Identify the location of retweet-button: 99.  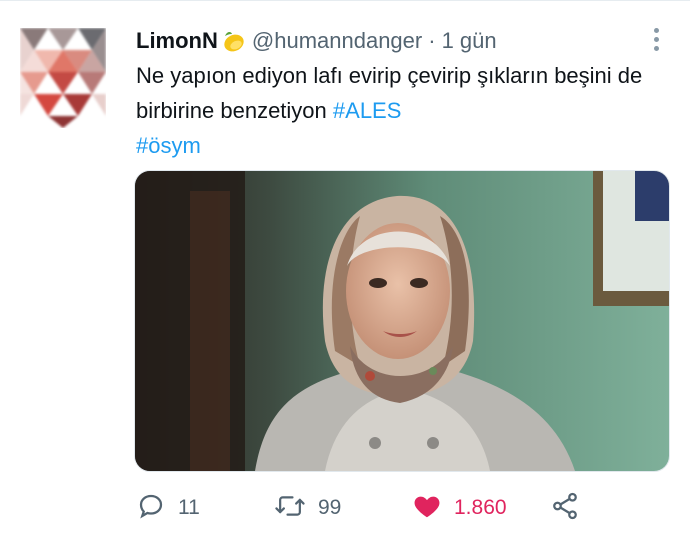
(307, 508).